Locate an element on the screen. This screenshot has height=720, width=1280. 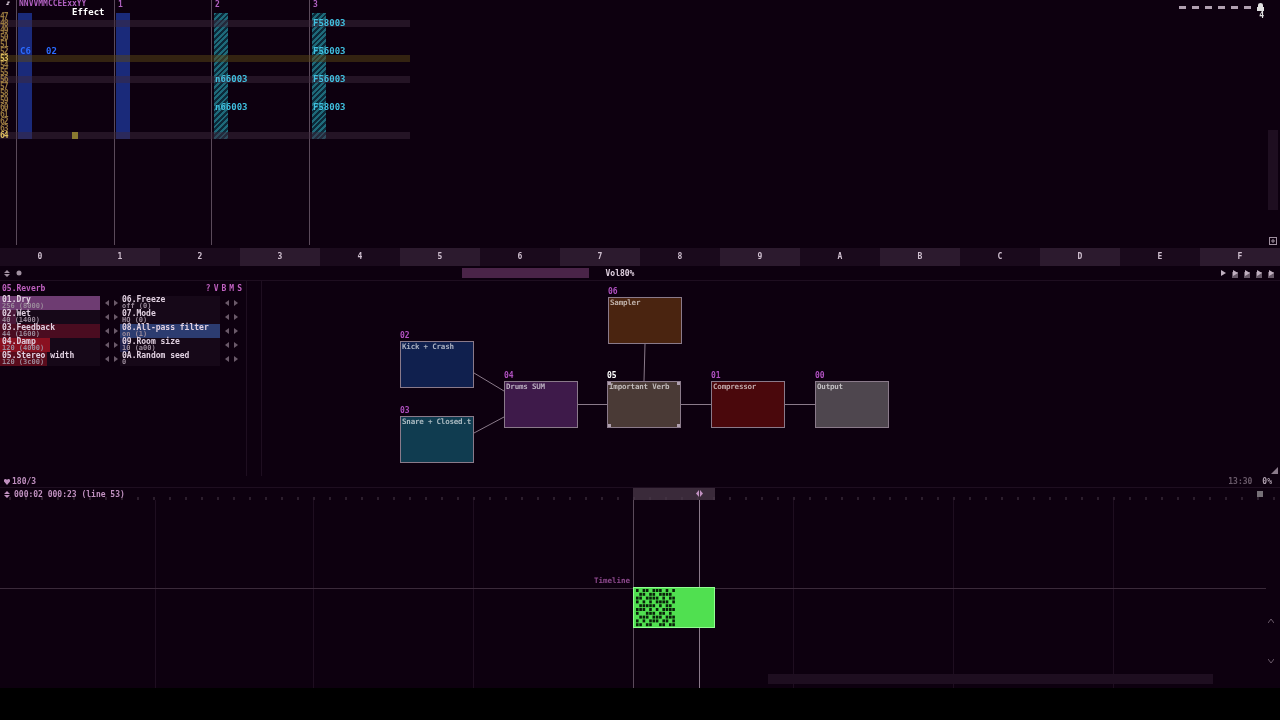
heart-icon is located at coordinates (7, 481).